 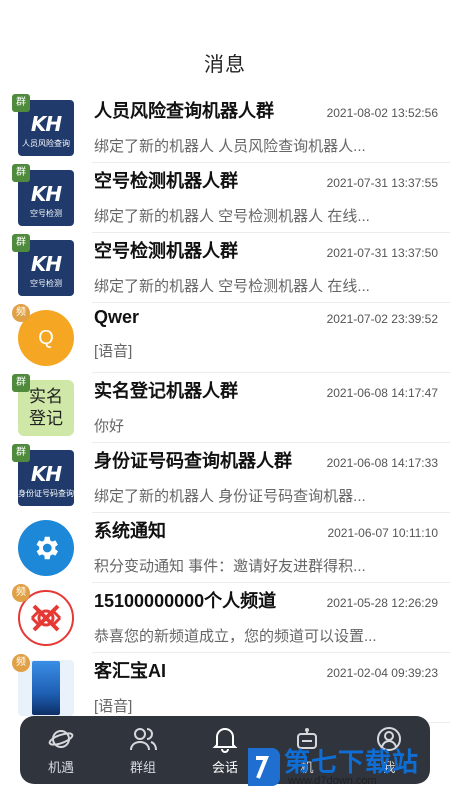 What do you see at coordinates (143, 739) in the screenshot?
I see `people-icon` at bounding box center [143, 739].